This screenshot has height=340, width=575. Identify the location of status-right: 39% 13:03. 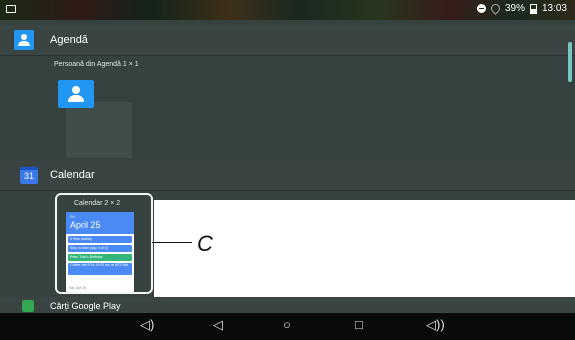
(521, 8).